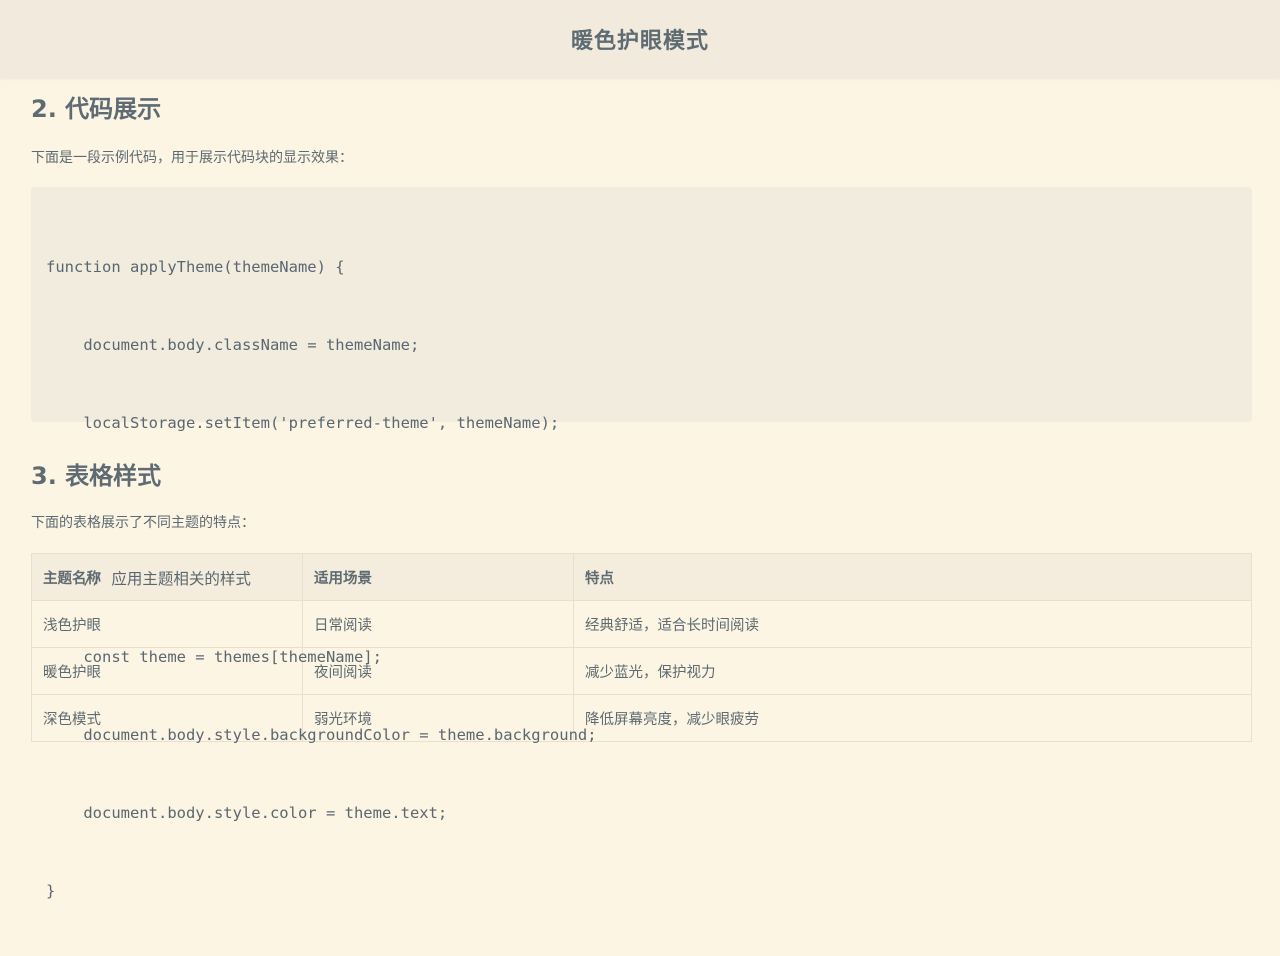 Image resolution: width=1280 pixels, height=956 pixels. Describe the element at coordinates (143, 523) in the screenshot. I see `section-description-table: 下面的表格展示了不同主题的特点：` at that location.